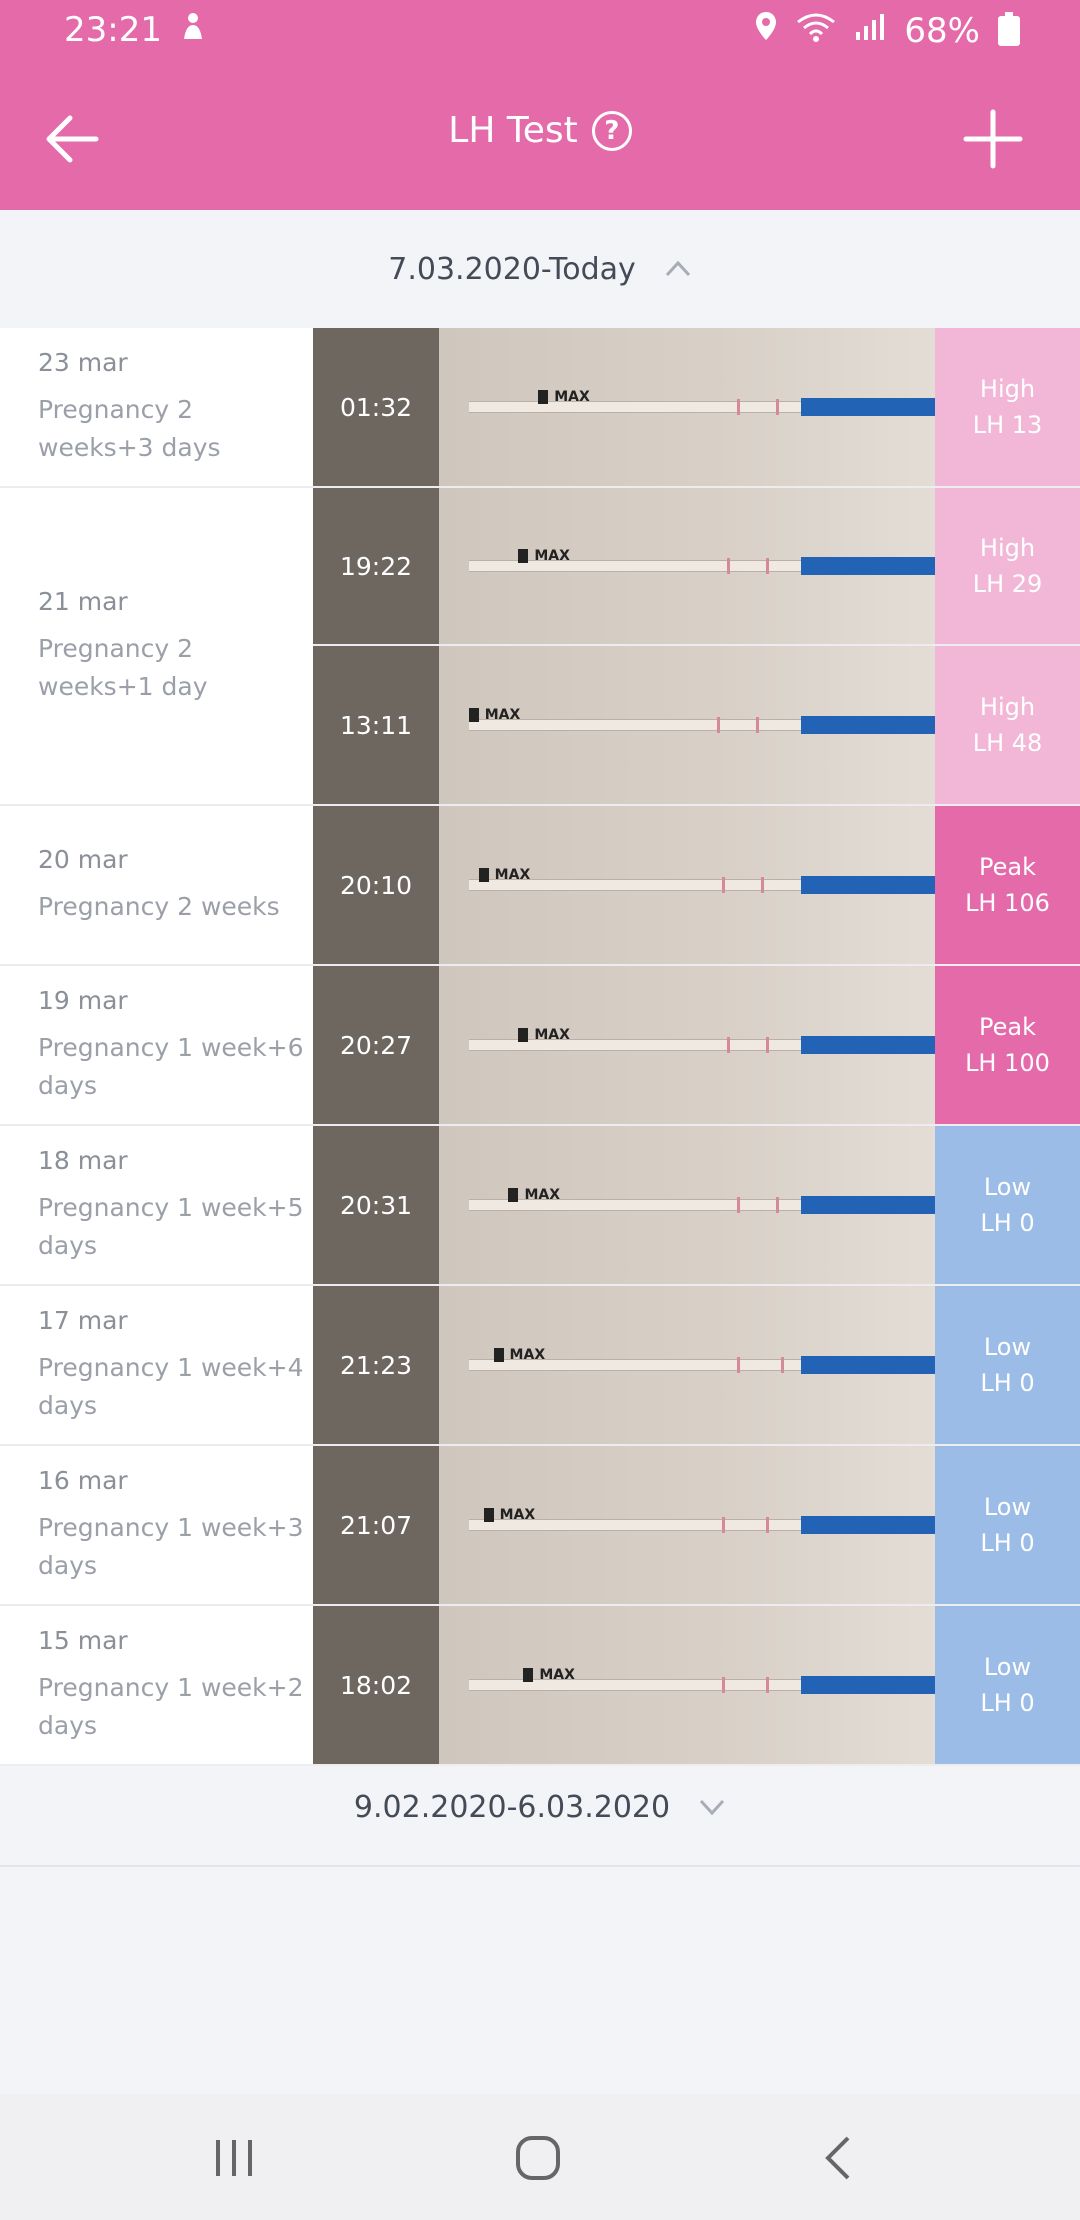  I want to click on recent-apps-icon, so click(234, 2158).